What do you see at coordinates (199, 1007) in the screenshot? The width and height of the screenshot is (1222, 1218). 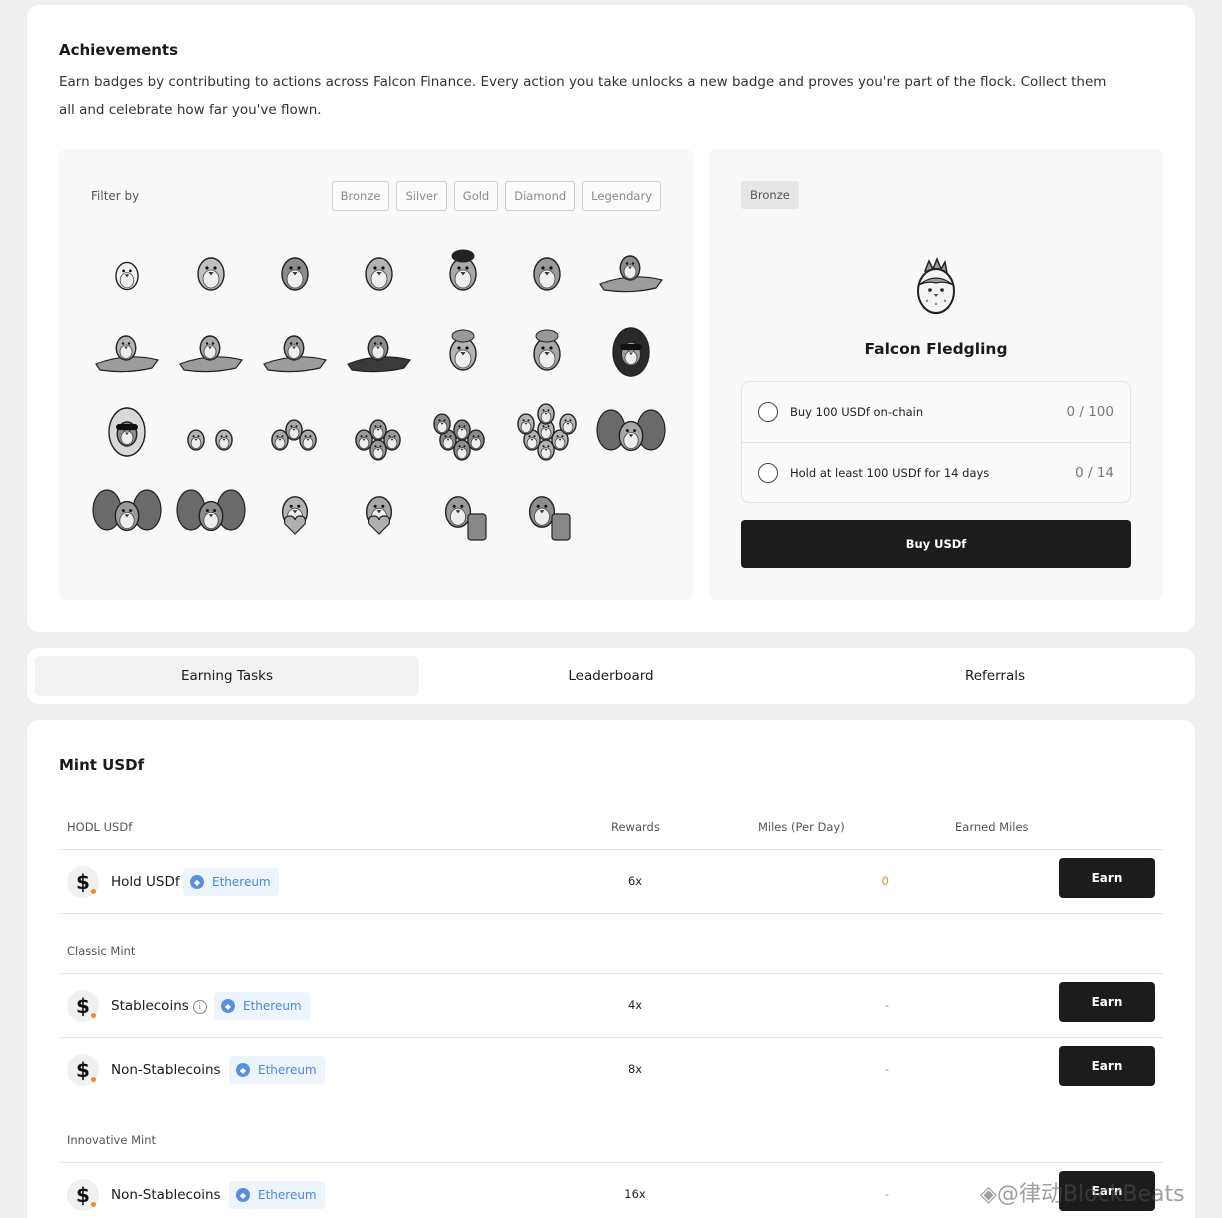 I see `info-icon: i` at bounding box center [199, 1007].